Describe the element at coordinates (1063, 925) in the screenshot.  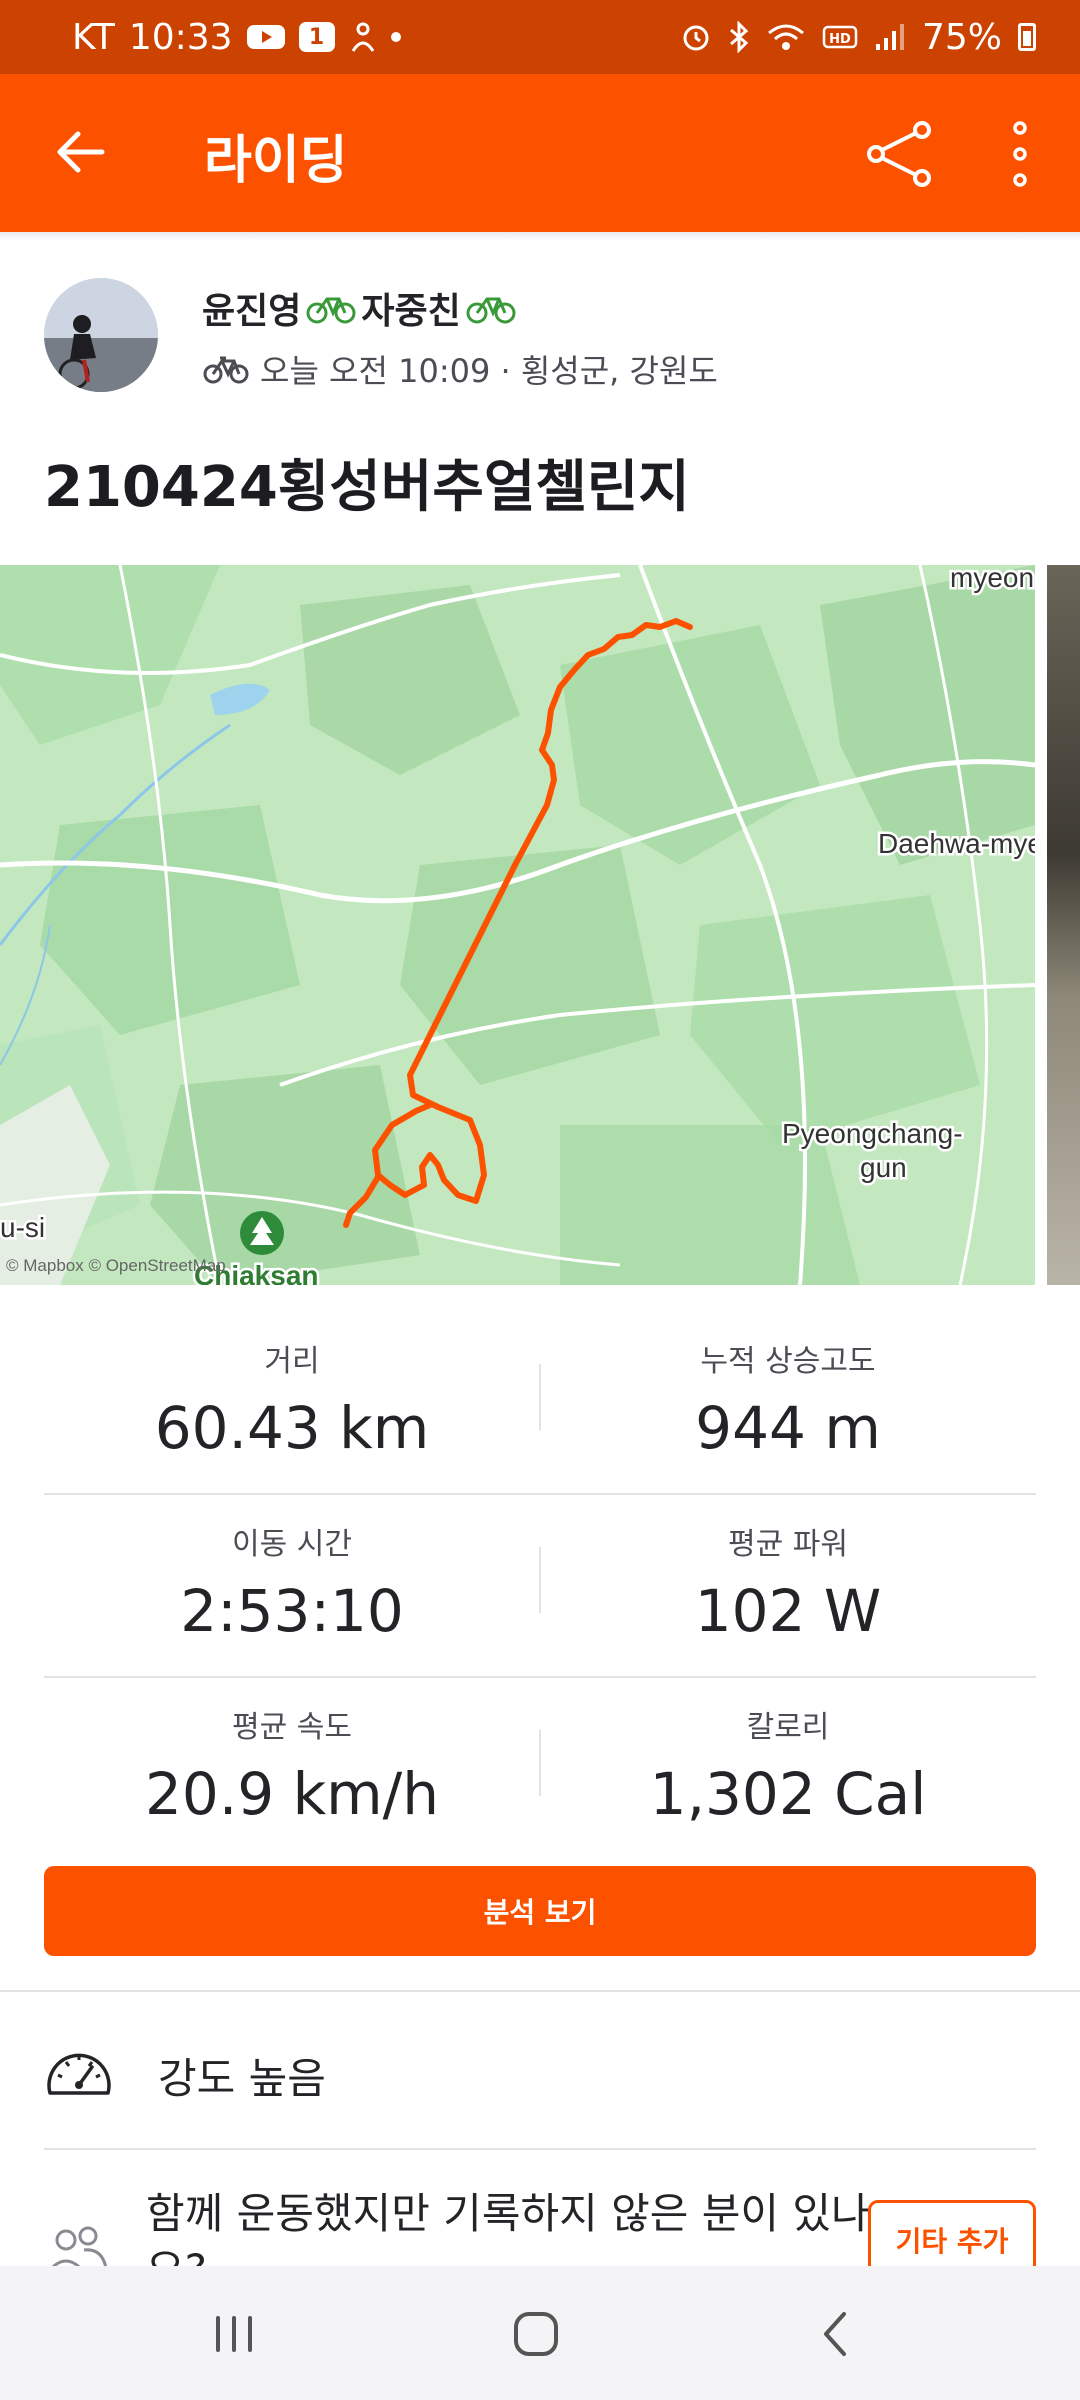
I see `activity-photo-thumbnail` at that location.